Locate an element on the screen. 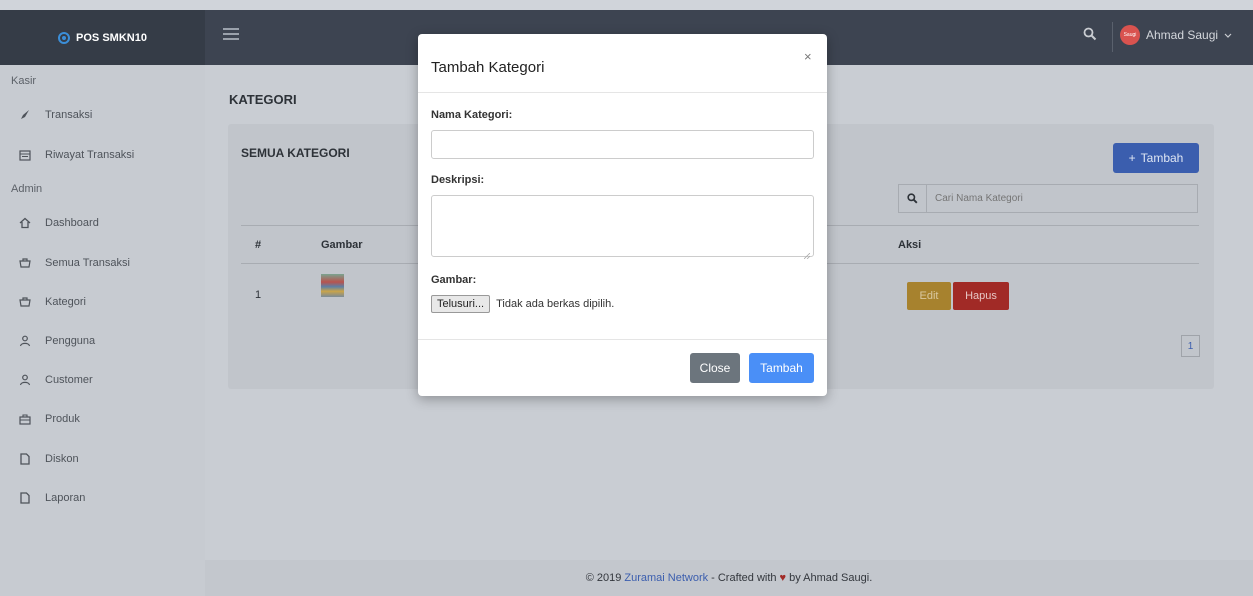  sidebar-item-riwayat-transaksi: Riwayat Transaksi is located at coordinates (76, 155).